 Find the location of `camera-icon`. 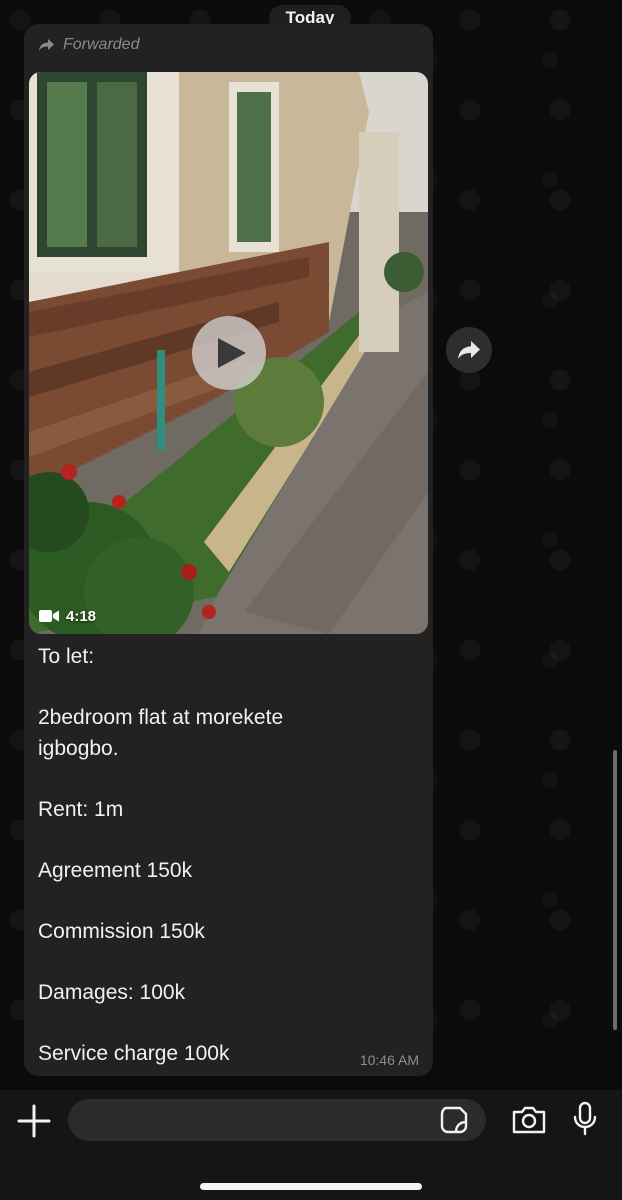

camera-icon is located at coordinates (529, 1120).